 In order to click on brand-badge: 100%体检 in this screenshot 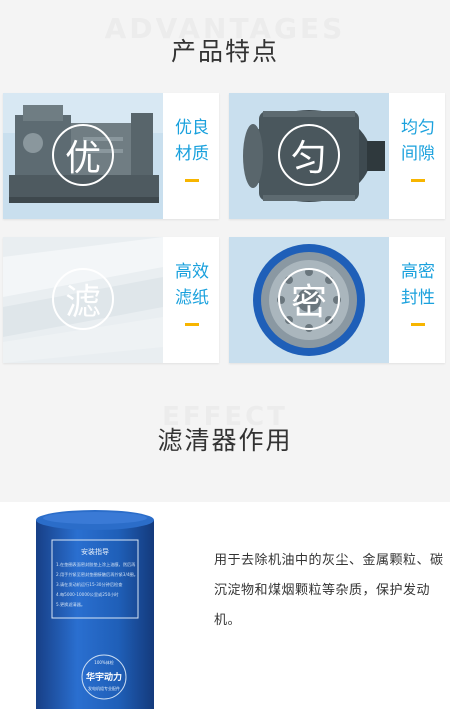, I will do `click(103, 662)`.